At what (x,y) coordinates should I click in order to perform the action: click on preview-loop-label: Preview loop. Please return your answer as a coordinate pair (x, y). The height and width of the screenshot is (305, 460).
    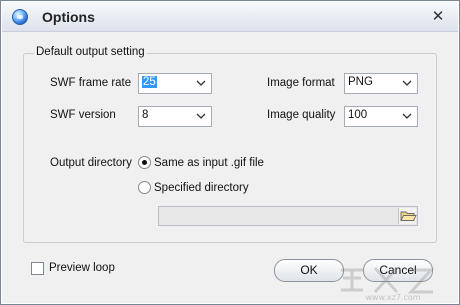
    Looking at the image, I should click on (82, 268).